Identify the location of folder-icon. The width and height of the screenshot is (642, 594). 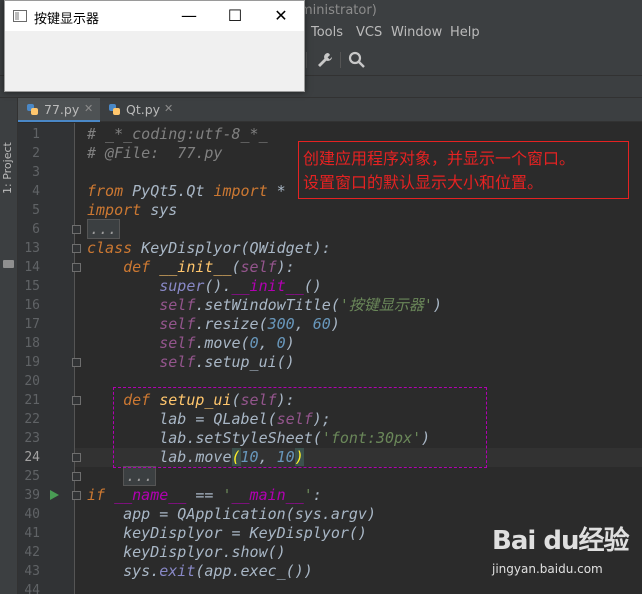
(8, 264).